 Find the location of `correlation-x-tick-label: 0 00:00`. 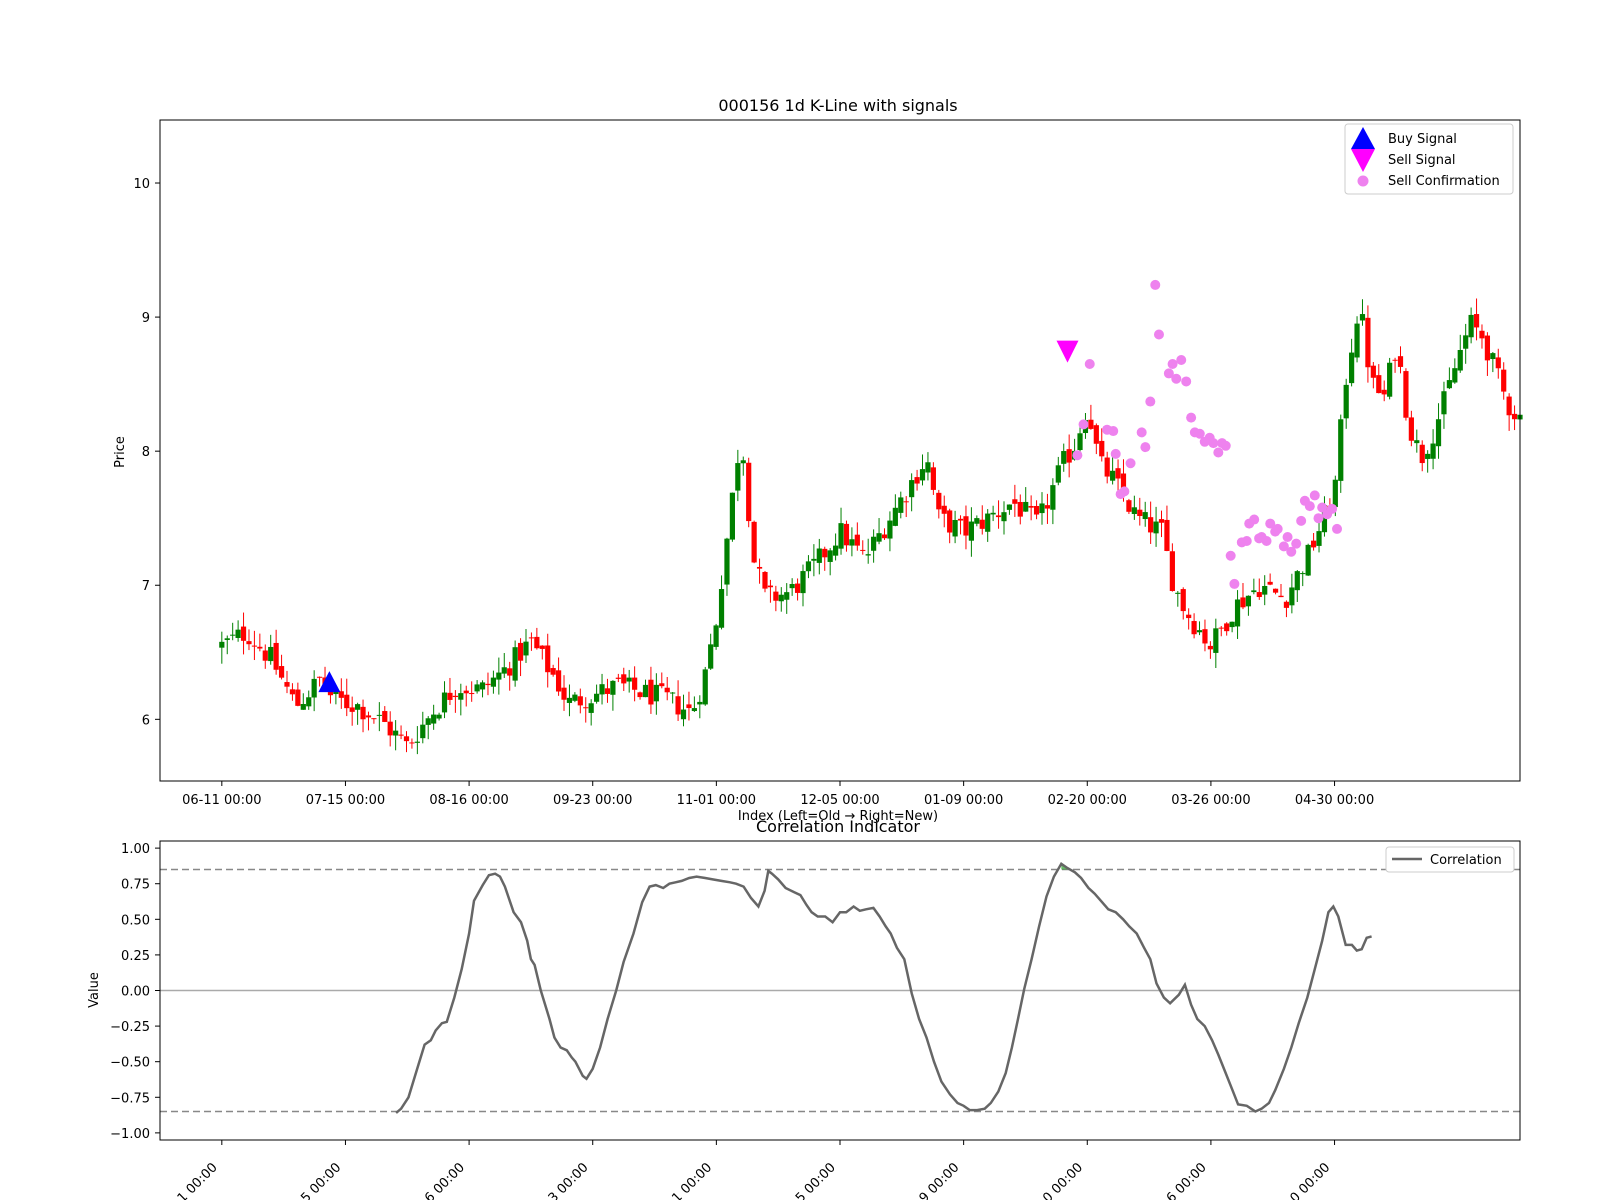

correlation-x-tick-label: 0 00:00 is located at coordinates (1311, 1180).